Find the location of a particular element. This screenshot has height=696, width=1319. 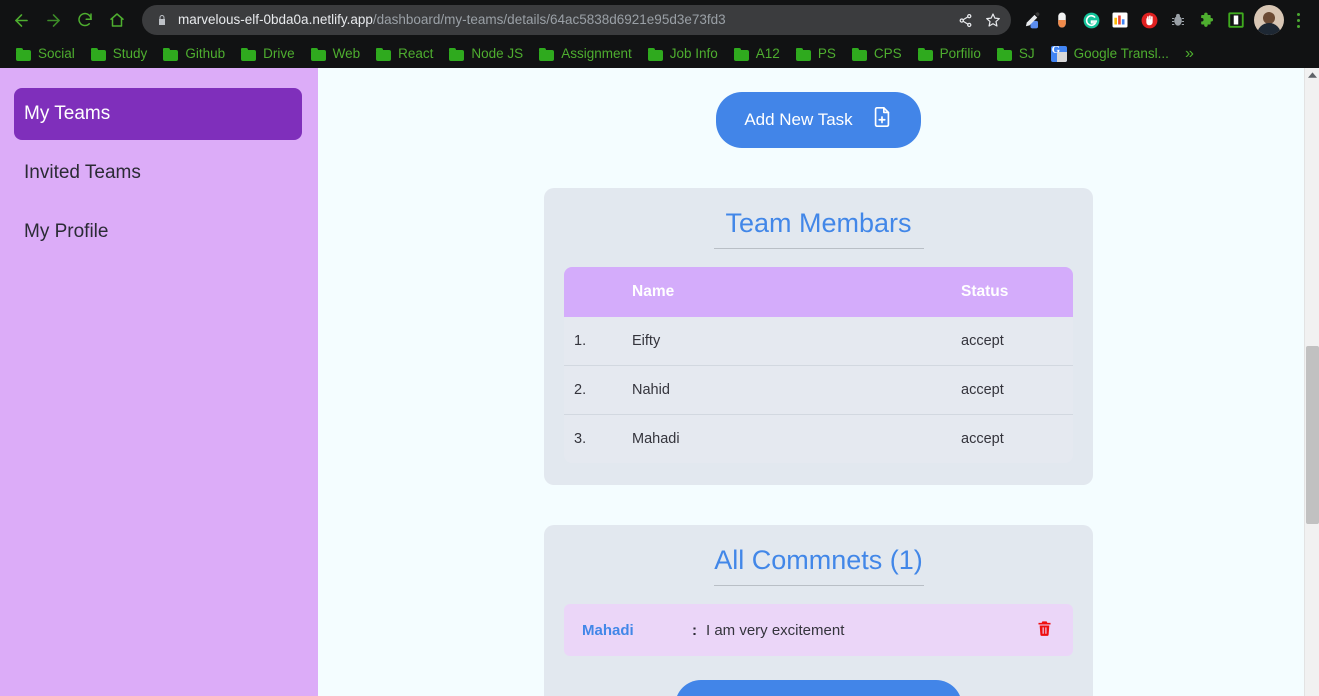

bookmark-label: A12 is located at coordinates (767, 53).